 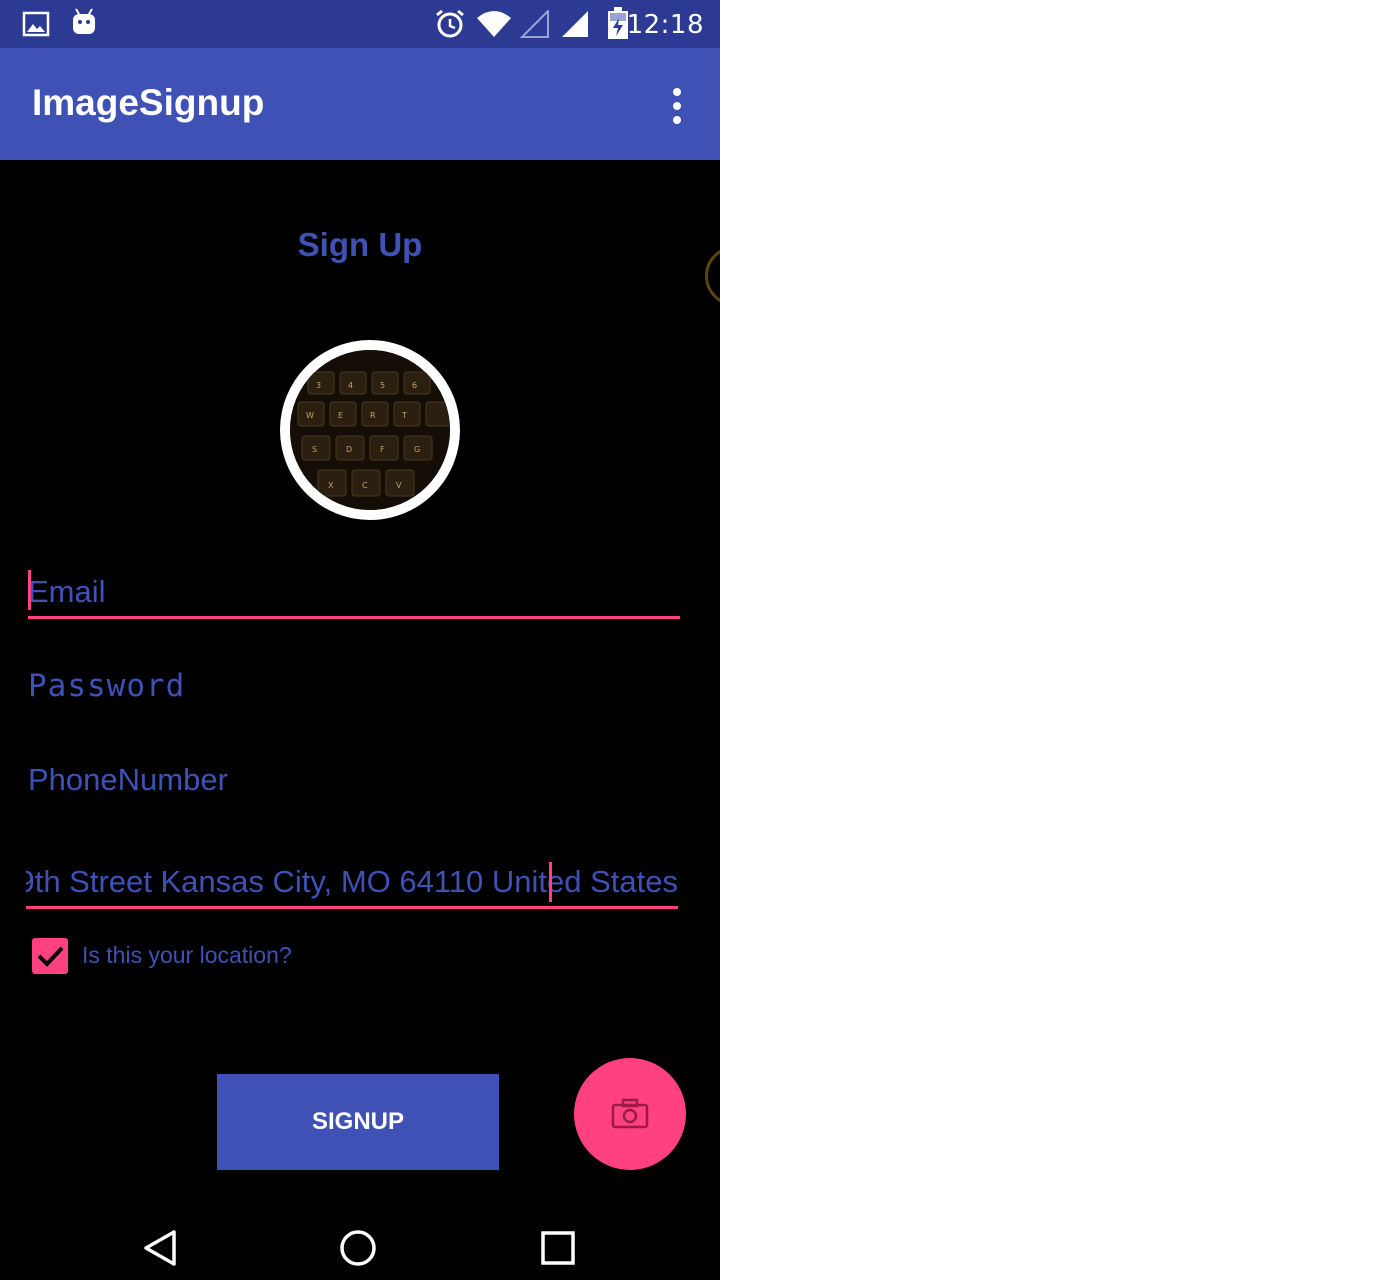 I want to click on home-icon, so click(x=358, y=1248).